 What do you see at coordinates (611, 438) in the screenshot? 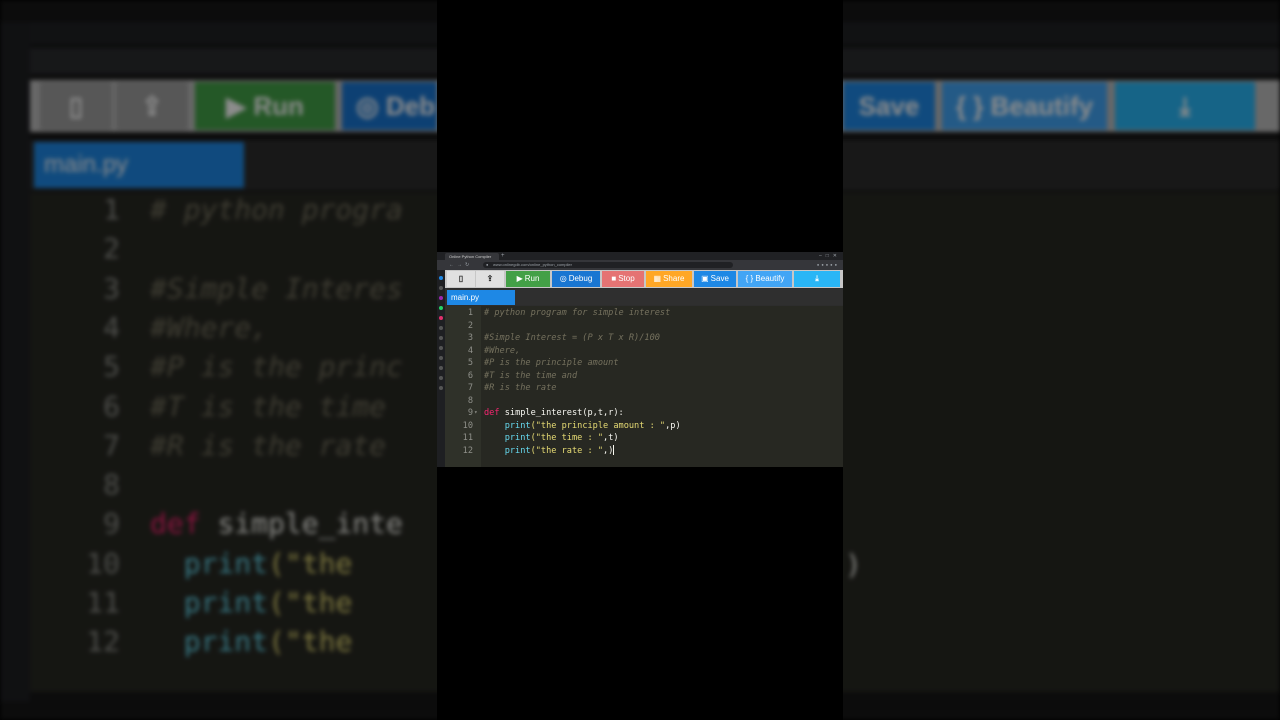
I see `arguments: ,t)` at bounding box center [611, 438].